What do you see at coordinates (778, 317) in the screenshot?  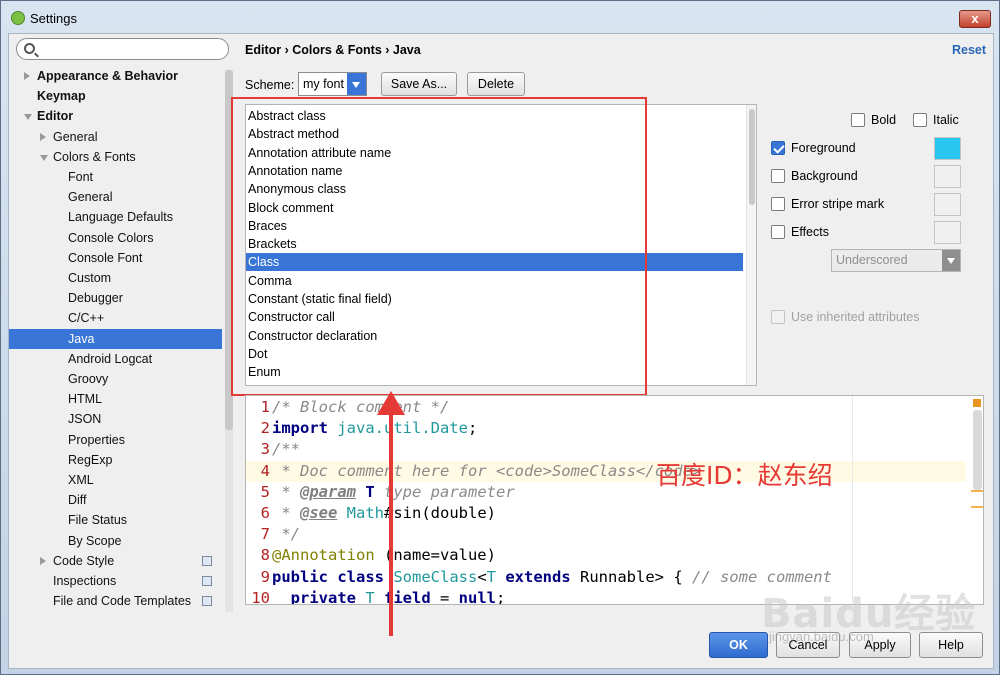 I see `use-inherited-checkbox` at bounding box center [778, 317].